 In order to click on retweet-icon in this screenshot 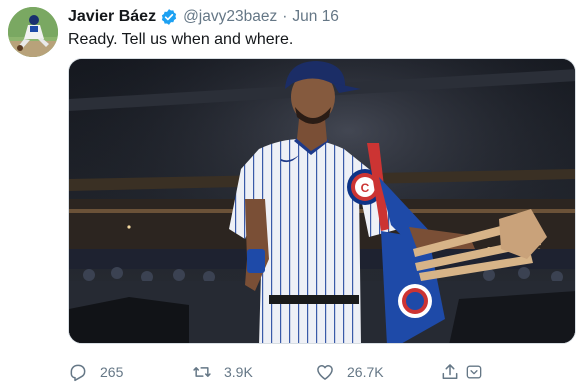, I will do `click(202, 372)`.